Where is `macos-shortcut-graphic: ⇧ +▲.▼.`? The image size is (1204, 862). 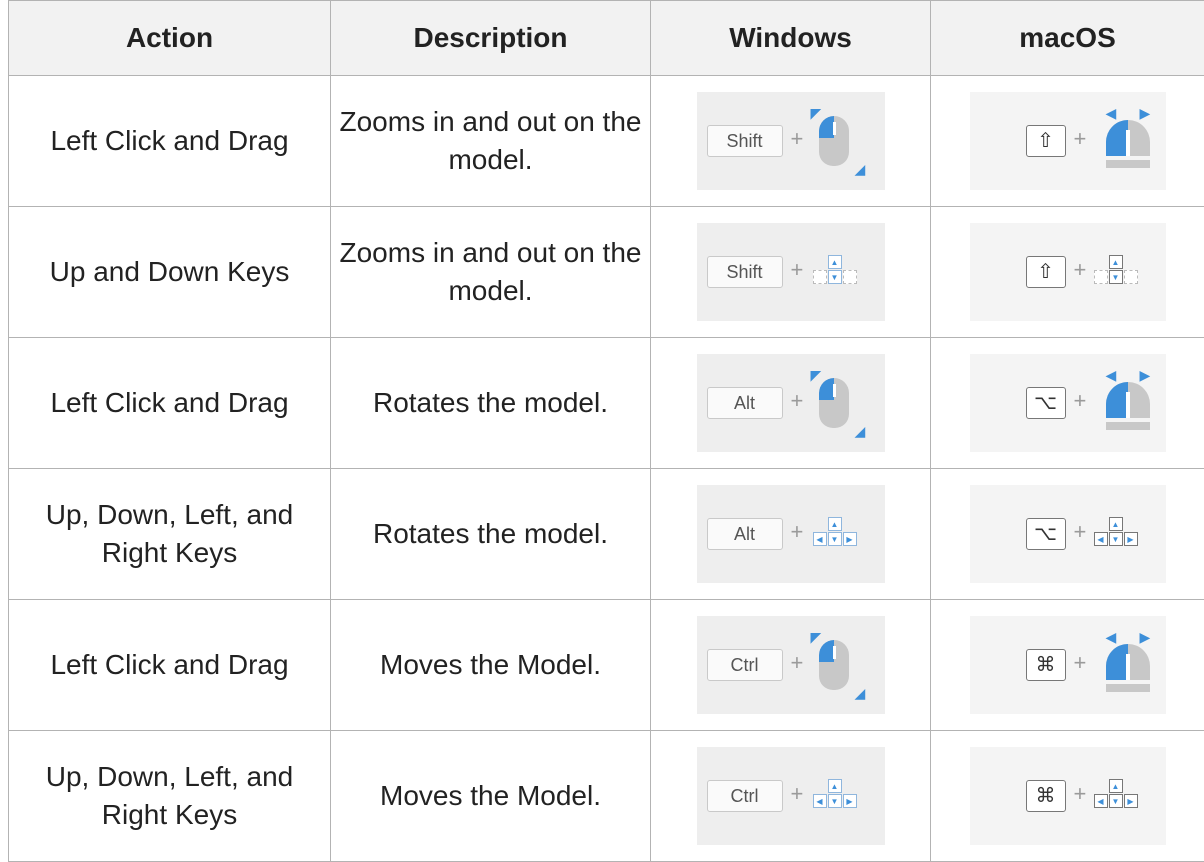 macos-shortcut-graphic: ⇧ +▲.▼. is located at coordinates (1068, 272).